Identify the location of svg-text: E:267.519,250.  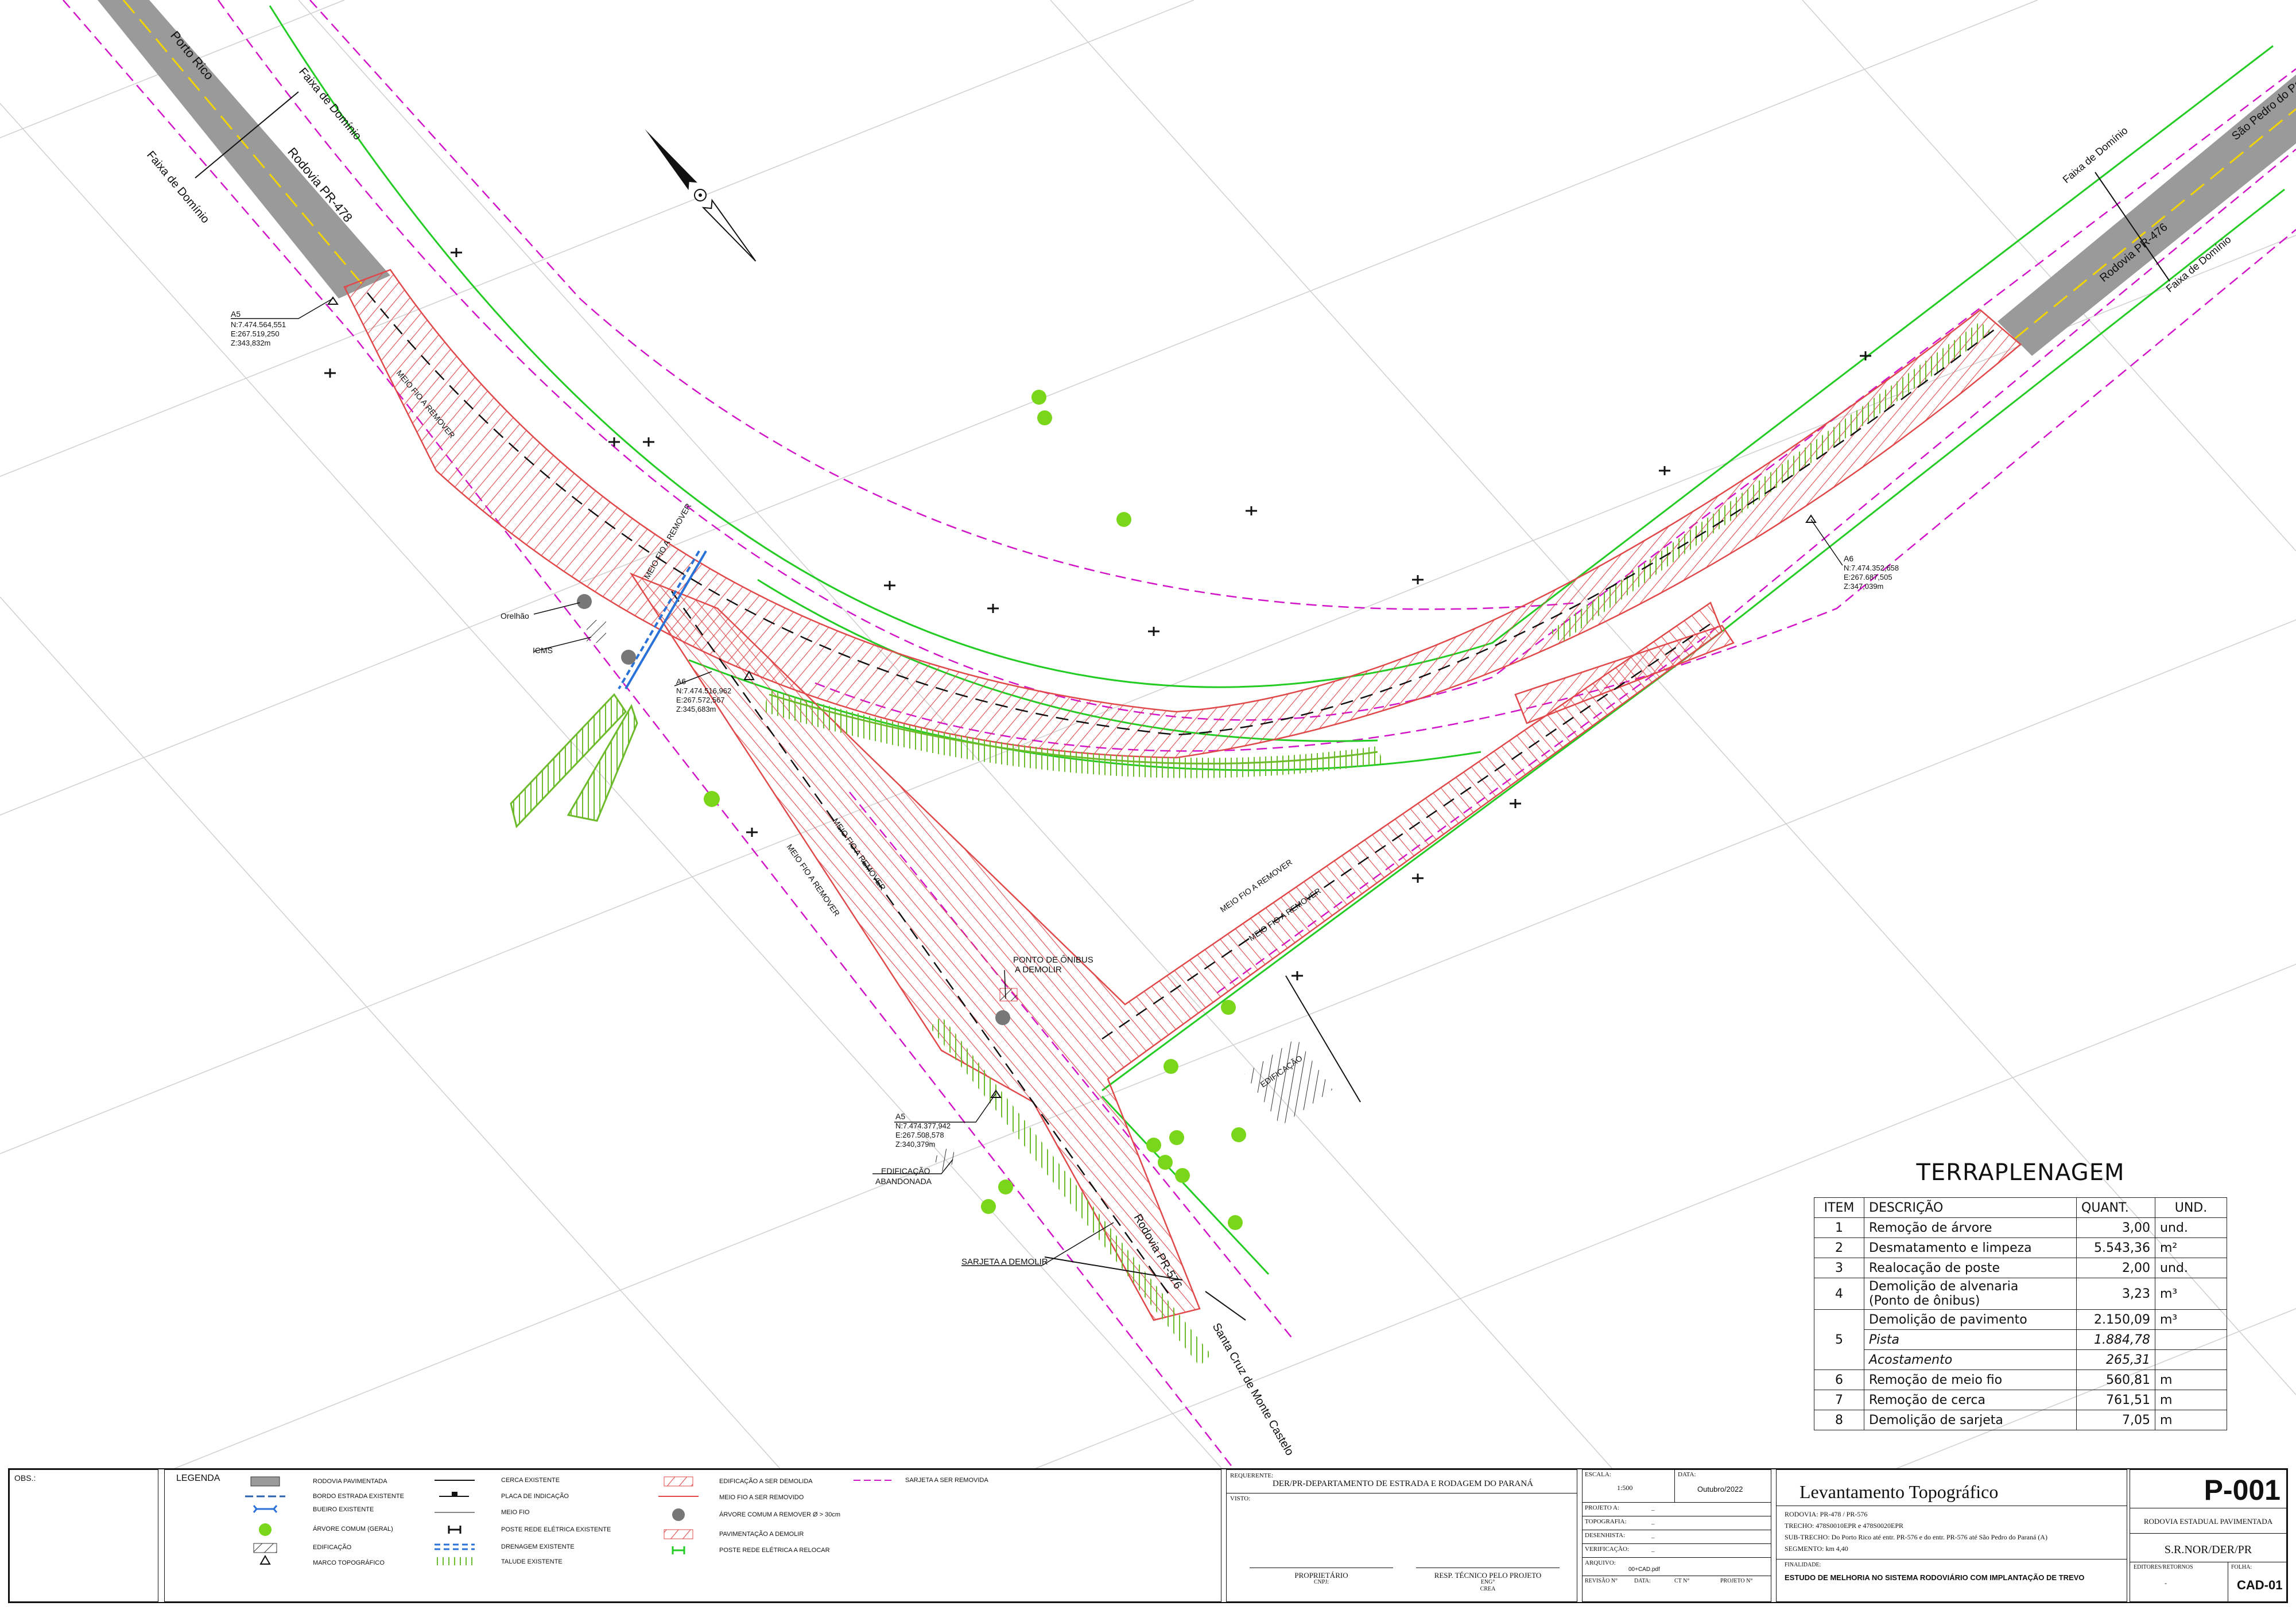
(255, 333).